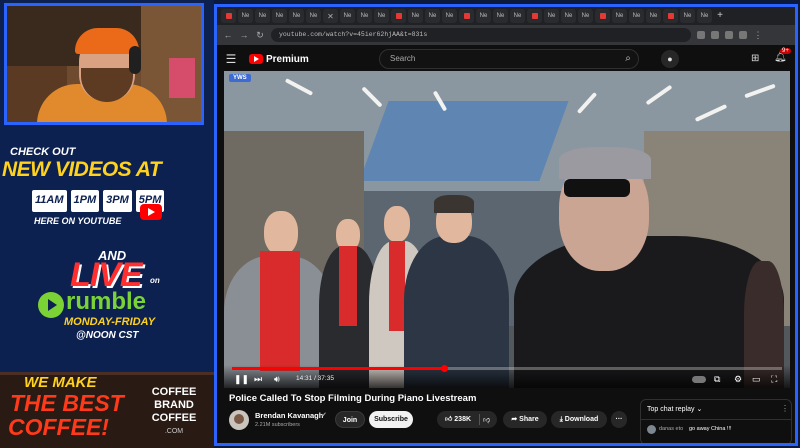  What do you see at coordinates (758, 35) in the screenshot?
I see `browser-menu-icon: ⋮` at bounding box center [758, 35].